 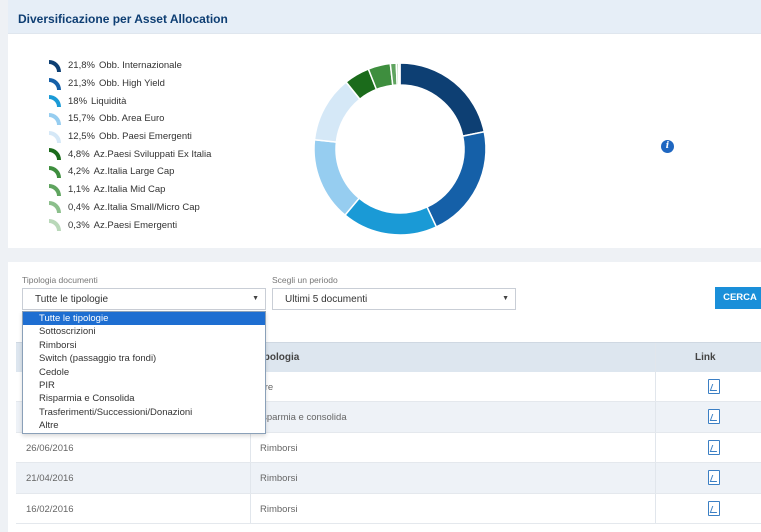 What do you see at coordinates (144, 425) in the screenshot?
I see `dropdown-option: Altre` at bounding box center [144, 425].